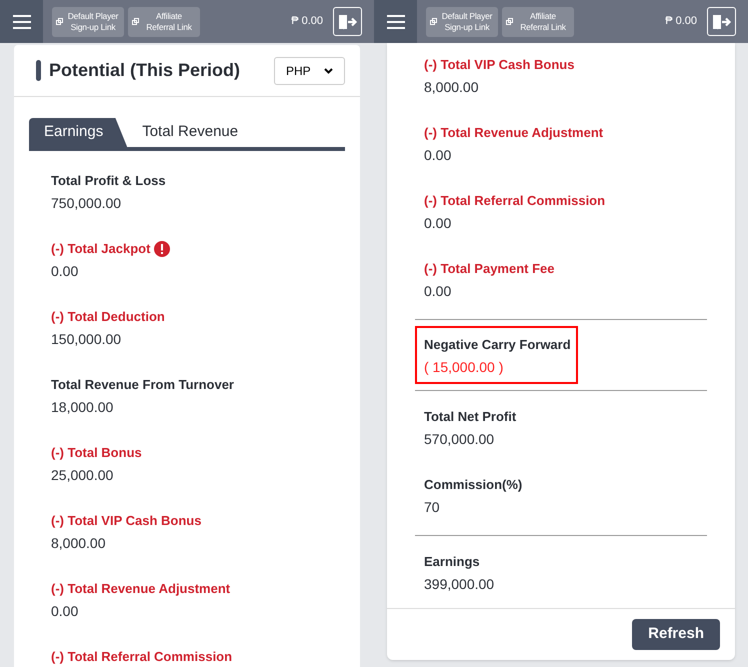 Image resolution: width=748 pixels, height=667 pixels. I want to click on item-label: Total Revenue From Turnover, so click(142, 385).